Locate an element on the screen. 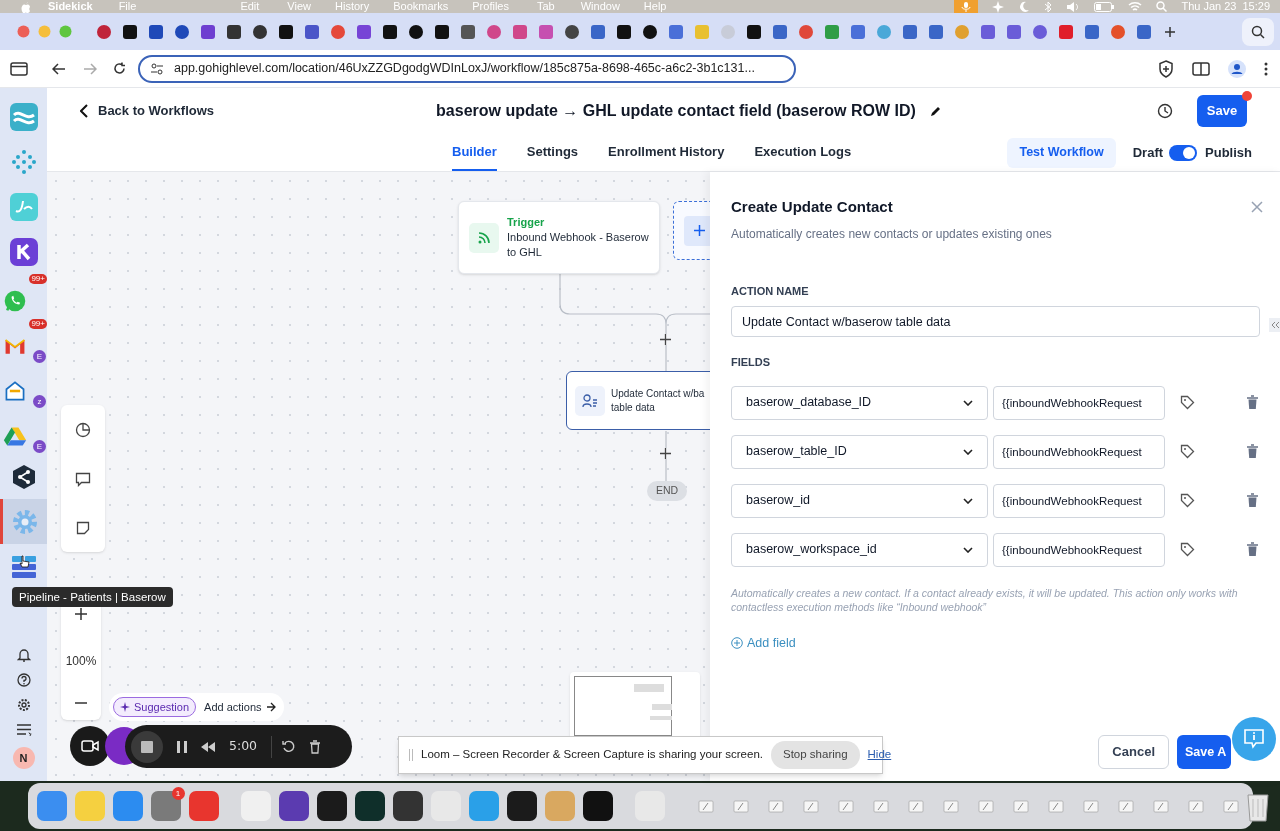 This screenshot has width=1280, height=831. save-button: Save is located at coordinates (1222, 111).